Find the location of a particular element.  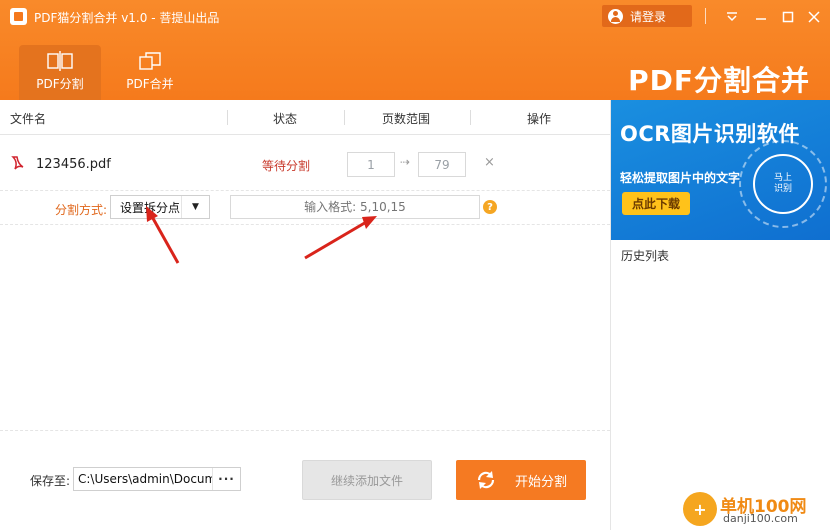

ad-circle-line1: 马上 is located at coordinates (782, 178).